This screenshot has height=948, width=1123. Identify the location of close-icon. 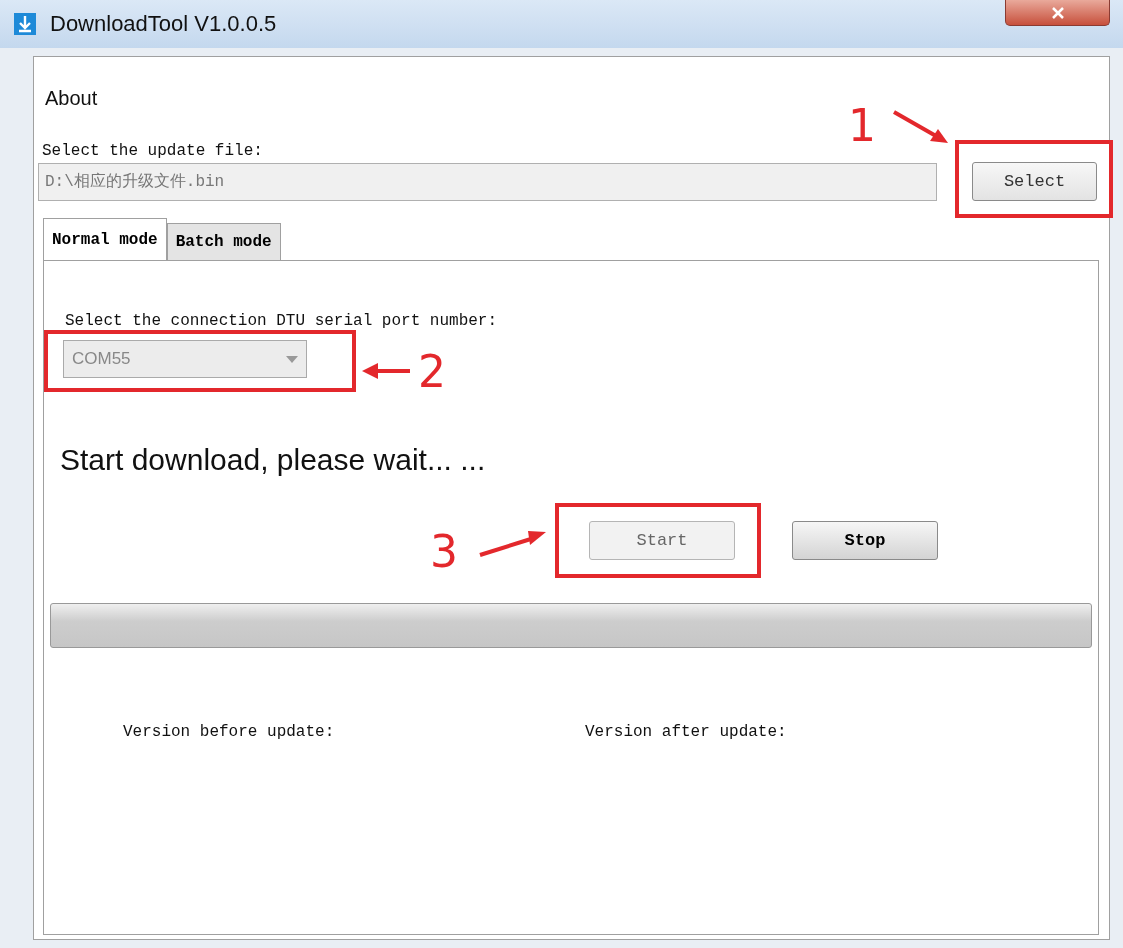
(1057, 12).